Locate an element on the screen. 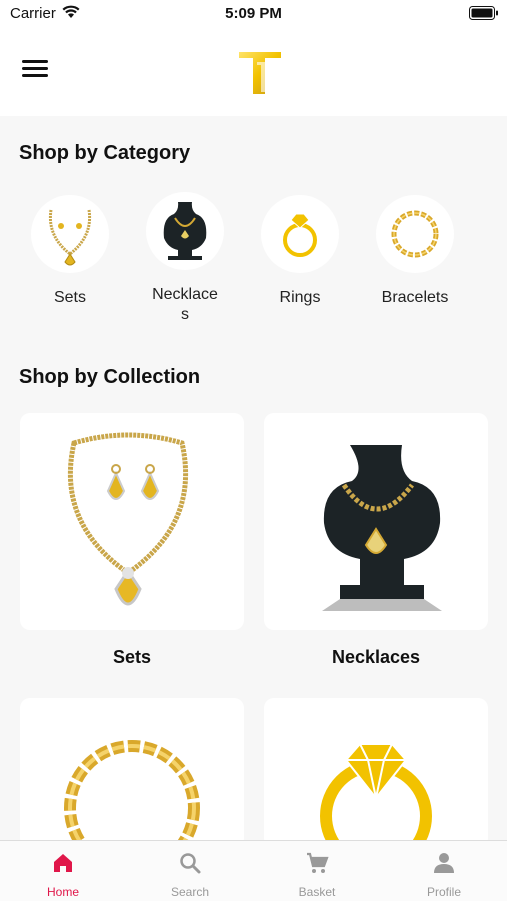  category-item-rings: Rings is located at coordinates (300, 251).